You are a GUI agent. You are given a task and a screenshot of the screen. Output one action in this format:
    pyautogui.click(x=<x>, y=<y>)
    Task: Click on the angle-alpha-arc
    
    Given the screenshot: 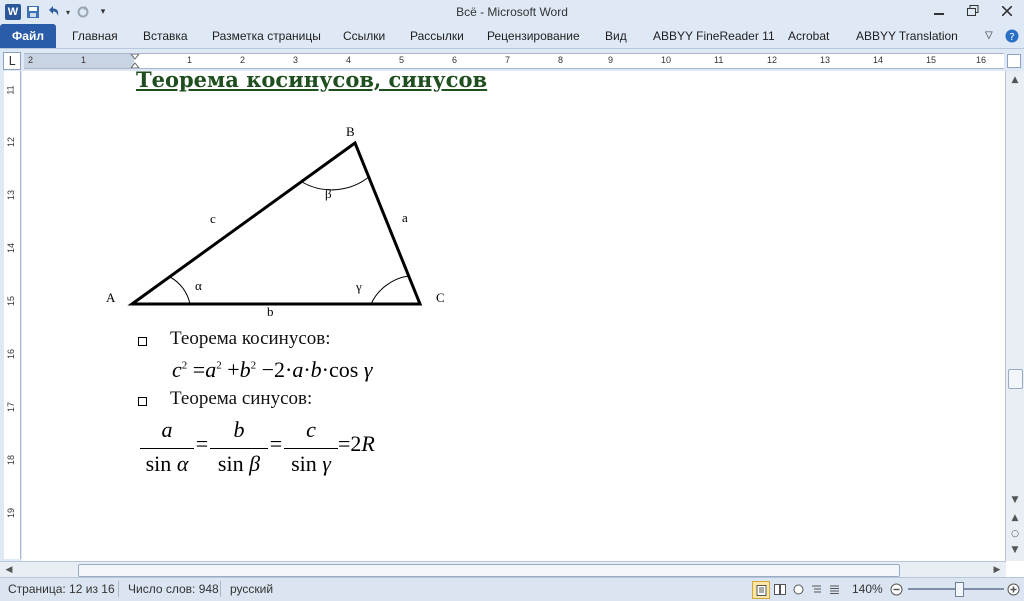 What is the action you would take?
    pyautogui.click(x=180, y=290)
    